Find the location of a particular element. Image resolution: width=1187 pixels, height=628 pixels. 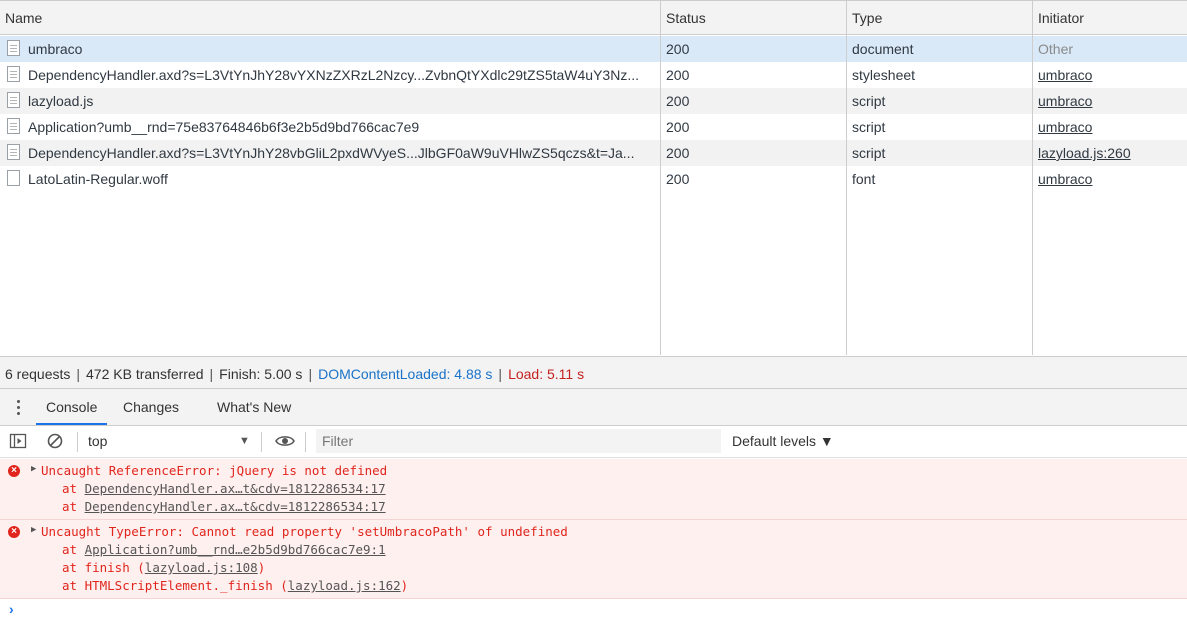

chevron-down-icon: ▼ is located at coordinates (244, 441).